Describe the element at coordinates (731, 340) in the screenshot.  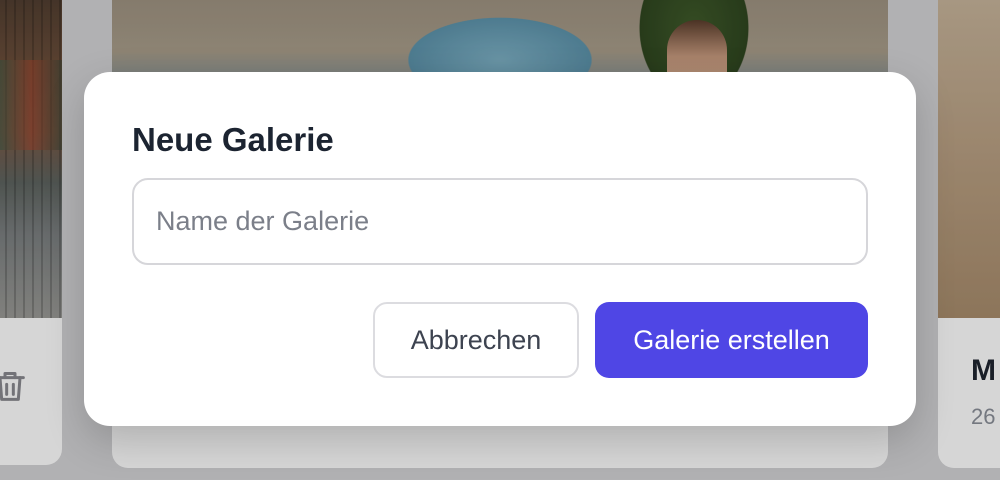
I see `create-gallery-button: Galerie erstellen` at that location.